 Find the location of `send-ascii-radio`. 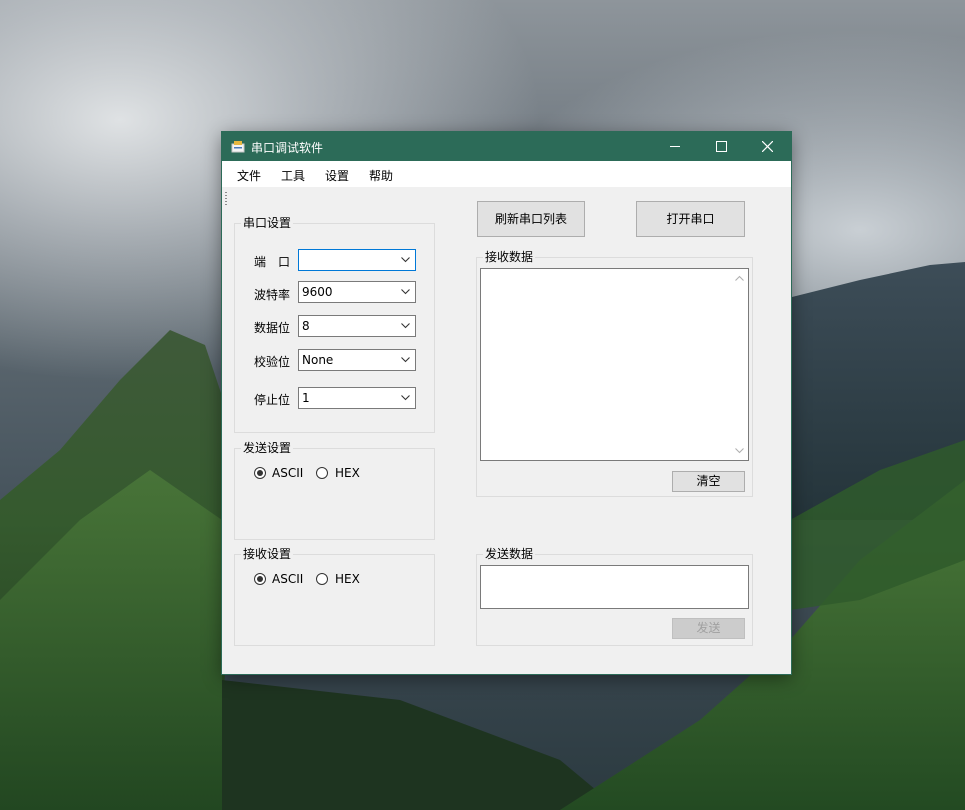

send-ascii-radio is located at coordinates (260, 473).